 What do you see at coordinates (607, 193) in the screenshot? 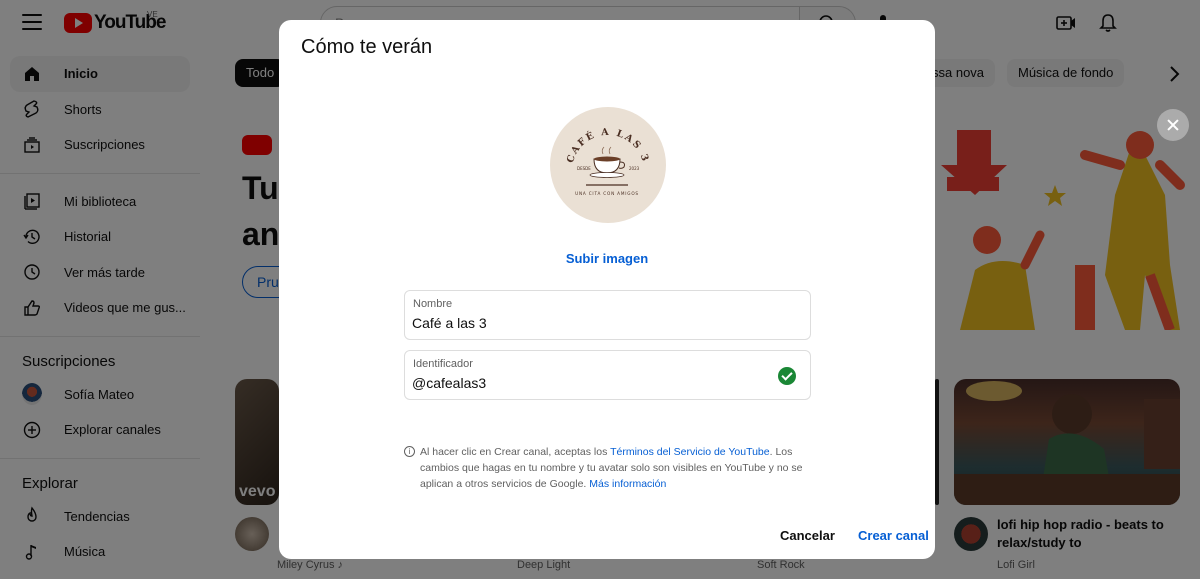
I see `logo-tagline-text: UNA CITA CON AMIGOS` at bounding box center [607, 193].